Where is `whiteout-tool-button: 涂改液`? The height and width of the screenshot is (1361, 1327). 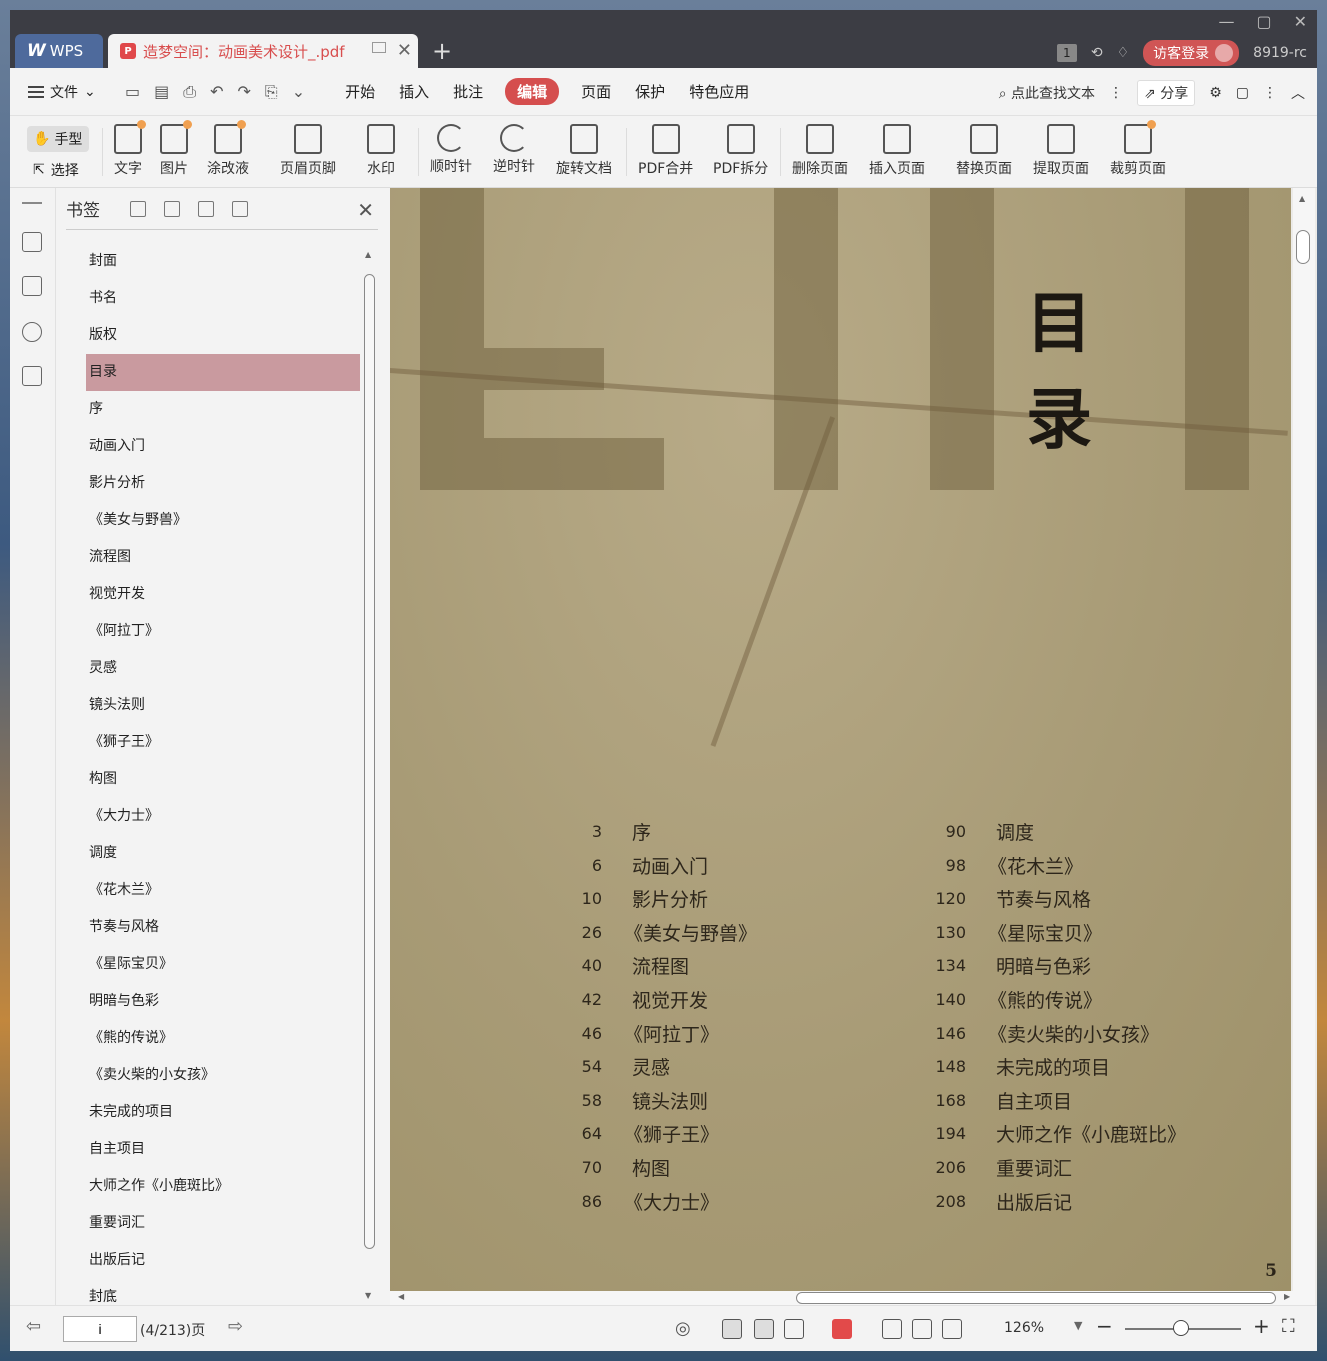
whiteout-tool-button: 涂改液 is located at coordinates (228, 149).